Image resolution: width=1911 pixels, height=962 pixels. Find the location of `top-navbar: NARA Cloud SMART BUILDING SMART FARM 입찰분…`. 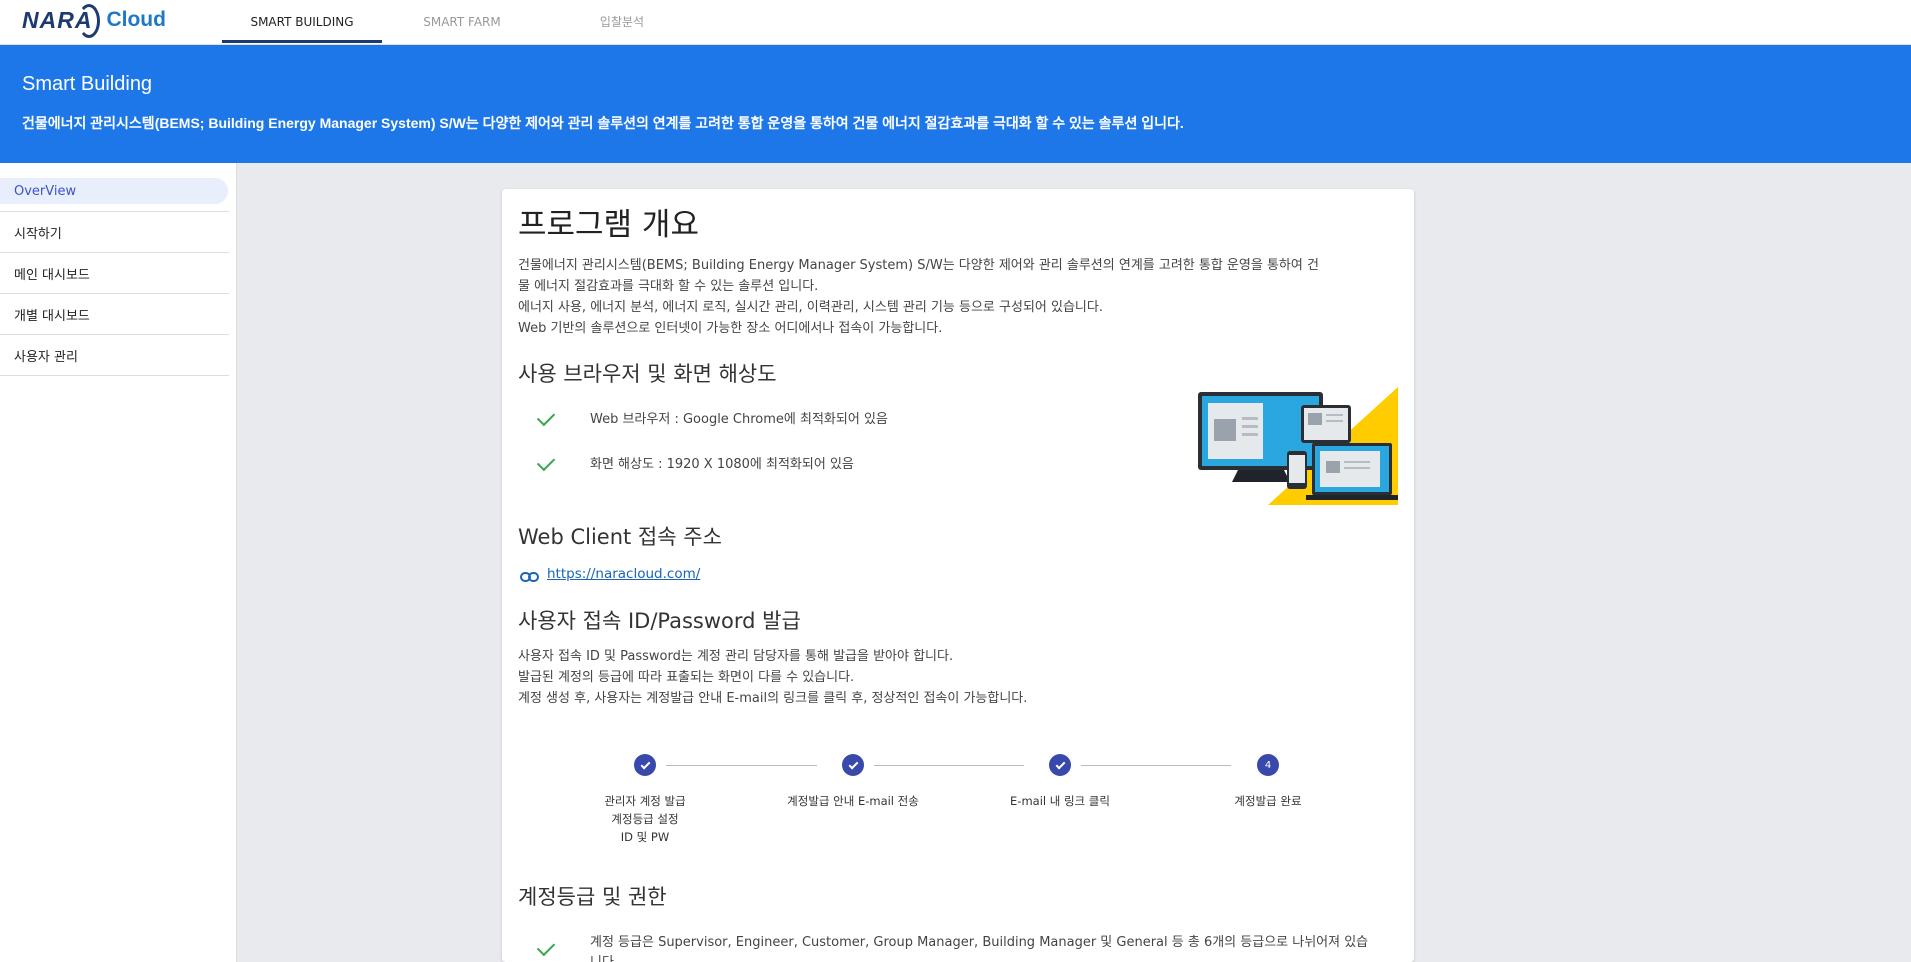

top-navbar: NARA Cloud SMART BUILDING SMART FARM 입찰분… is located at coordinates (955, 22).